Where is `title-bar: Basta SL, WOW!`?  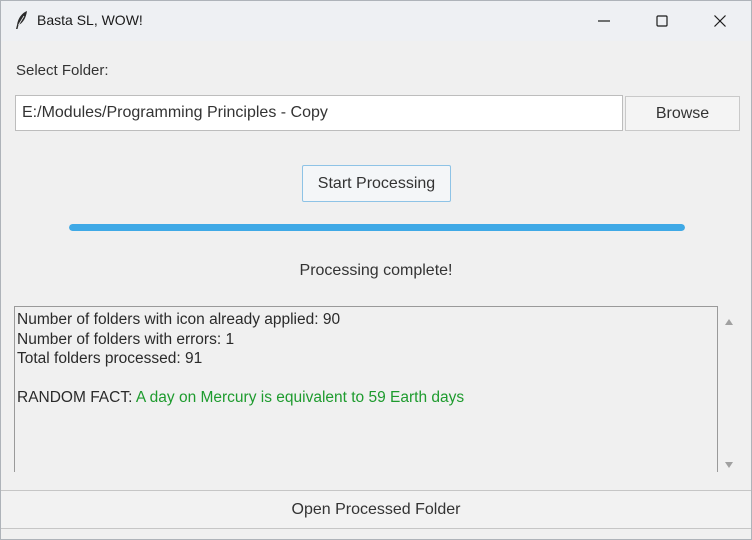 title-bar: Basta SL, WOW! is located at coordinates (376, 21).